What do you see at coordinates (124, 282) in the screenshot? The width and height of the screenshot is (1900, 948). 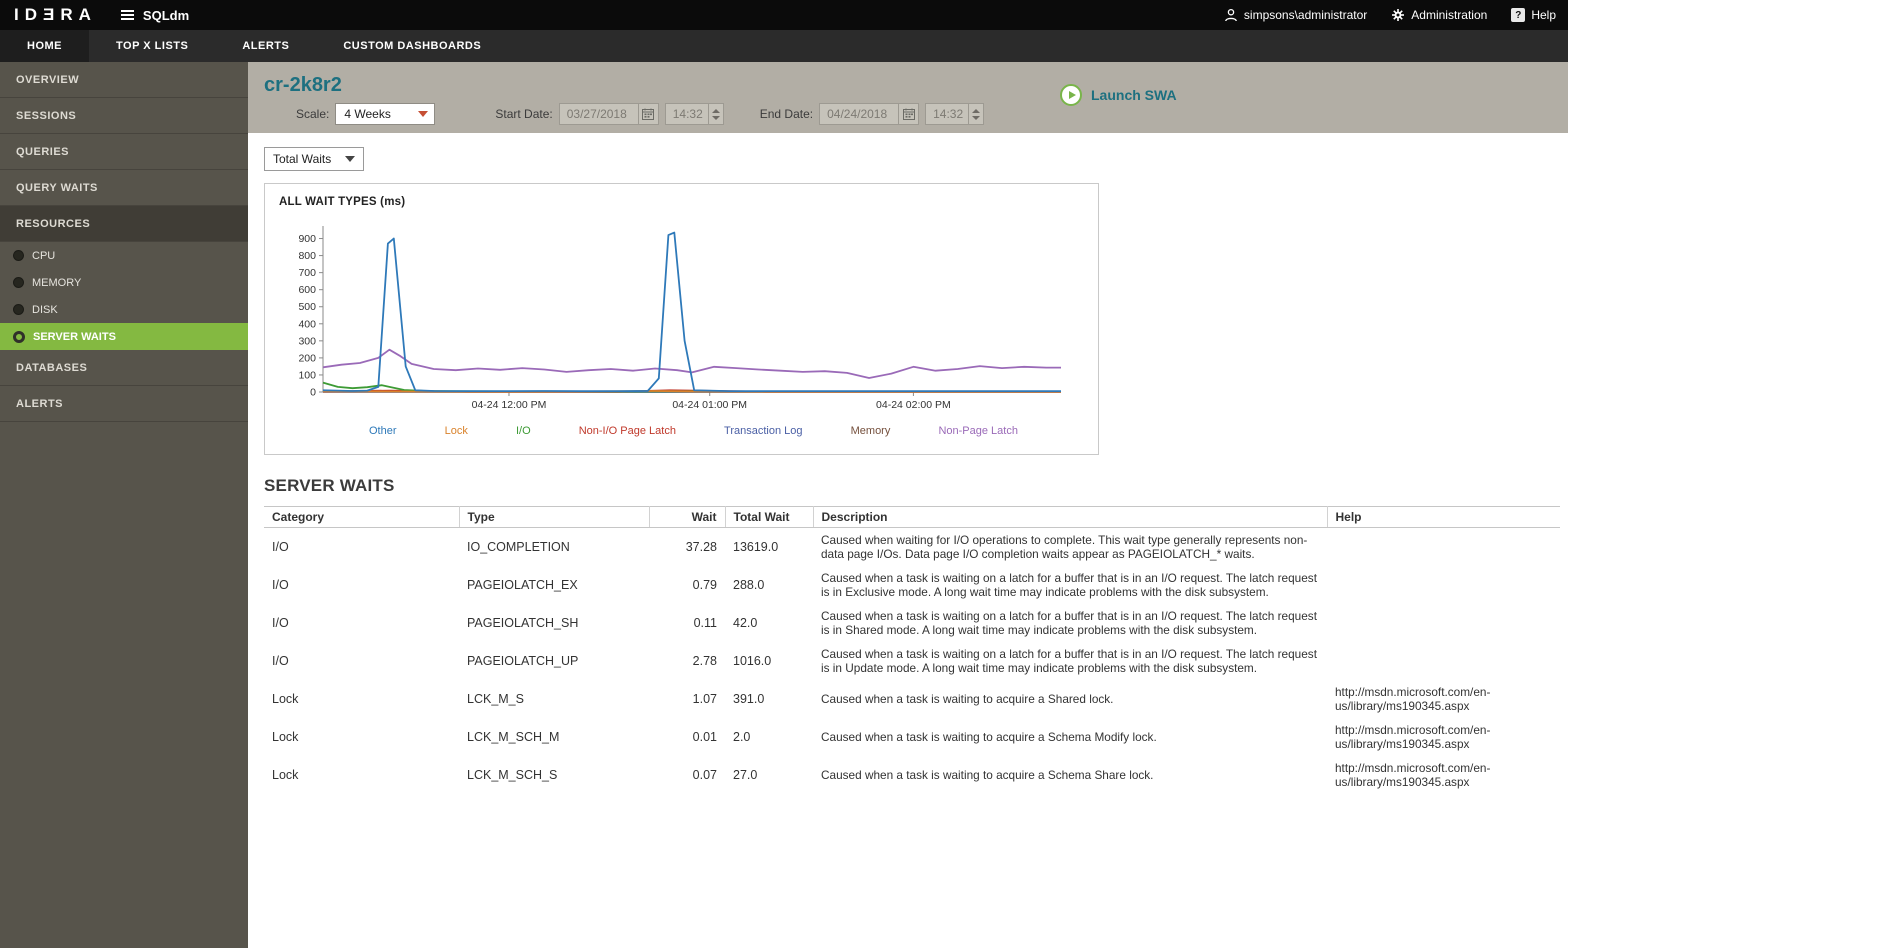 I see `sidebar-subitem-memory: MEMORY` at bounding box center [124, 282].